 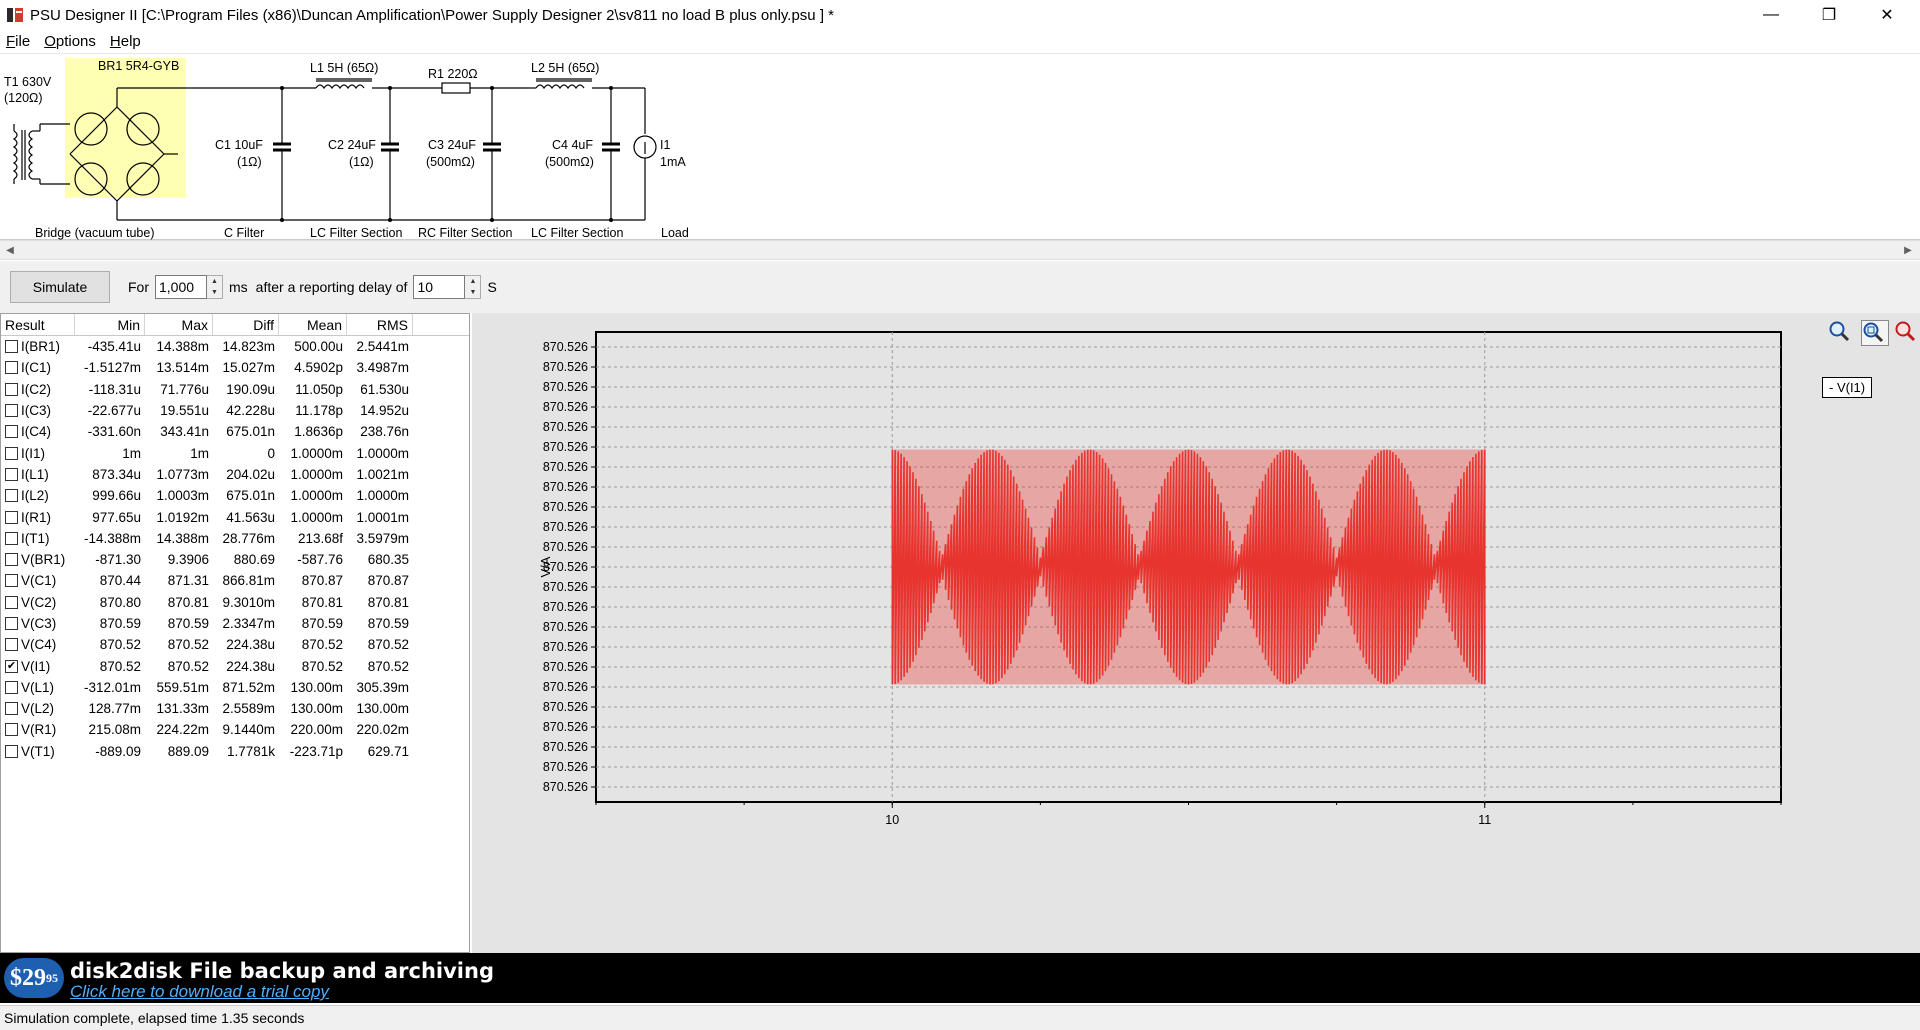 I want to click on col-max: Max, so click(x=179, y=324).